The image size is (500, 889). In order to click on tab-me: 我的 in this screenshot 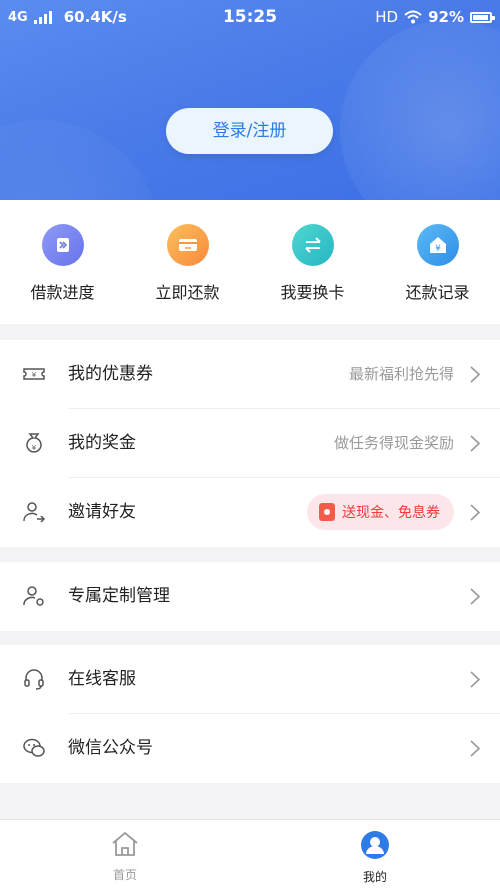, I will do `click(375, 857)`.